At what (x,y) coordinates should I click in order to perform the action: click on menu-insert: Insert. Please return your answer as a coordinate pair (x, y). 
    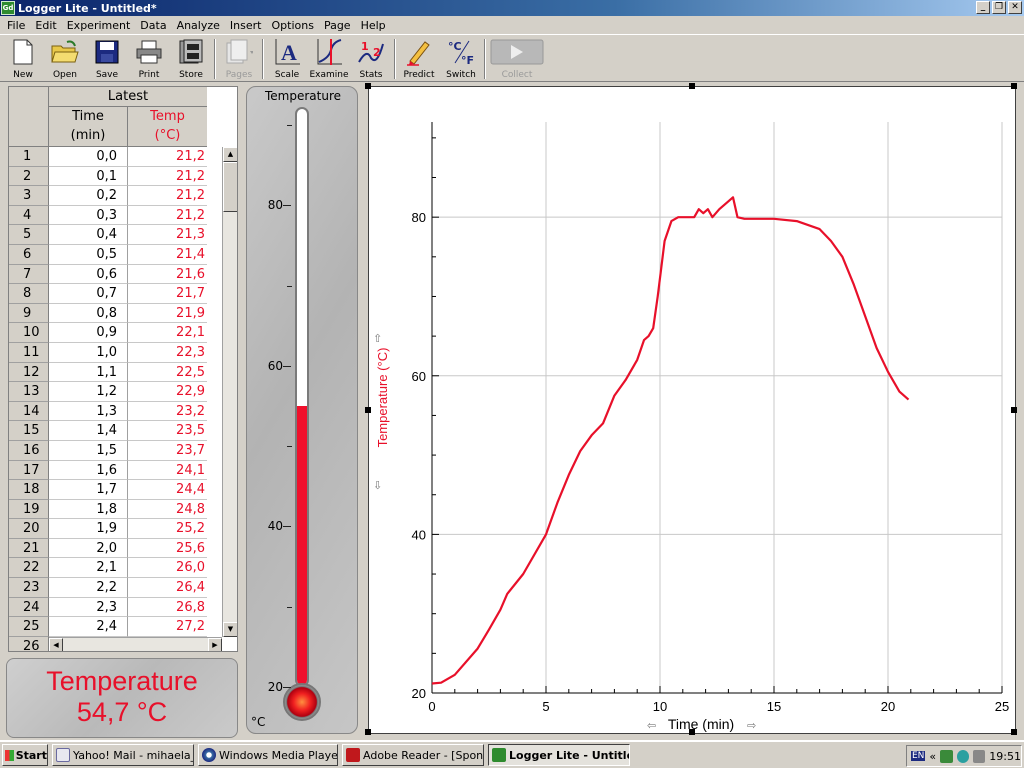
    Looking at the image, I should click on (246, 25).